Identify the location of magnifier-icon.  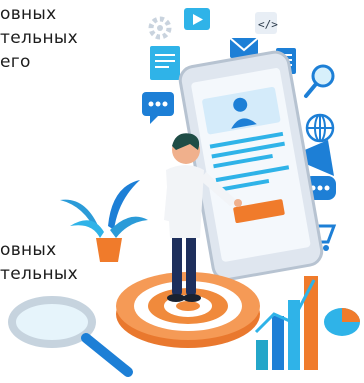
(70, 336).